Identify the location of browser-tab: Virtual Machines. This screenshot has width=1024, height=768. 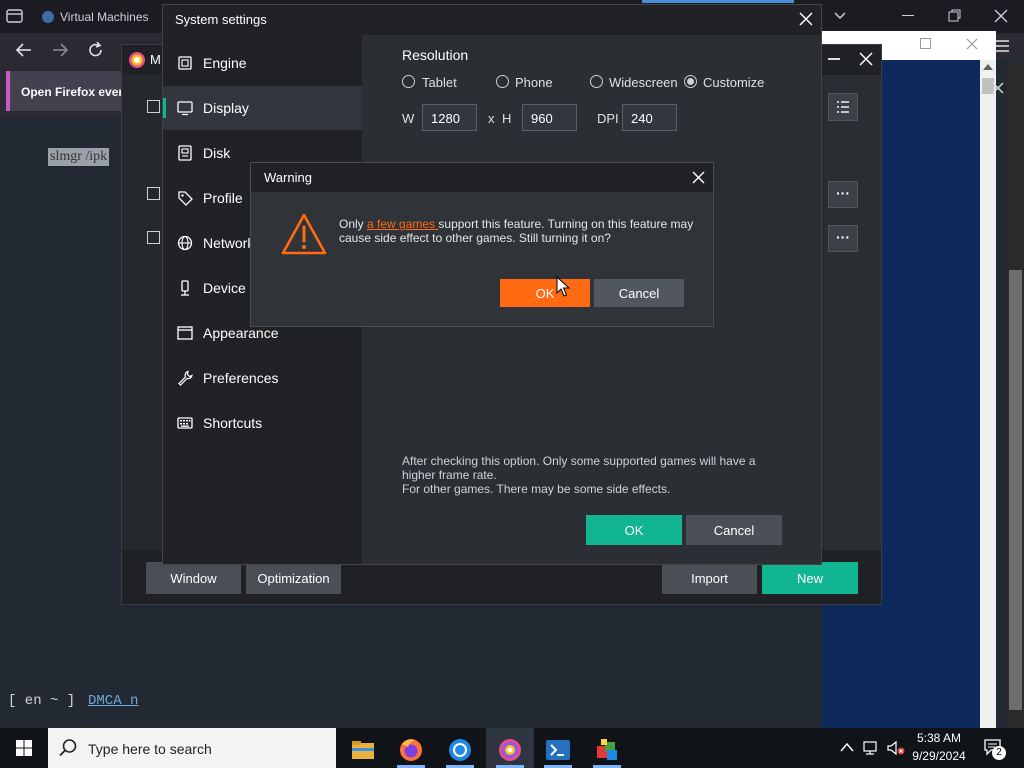
(98, 17).